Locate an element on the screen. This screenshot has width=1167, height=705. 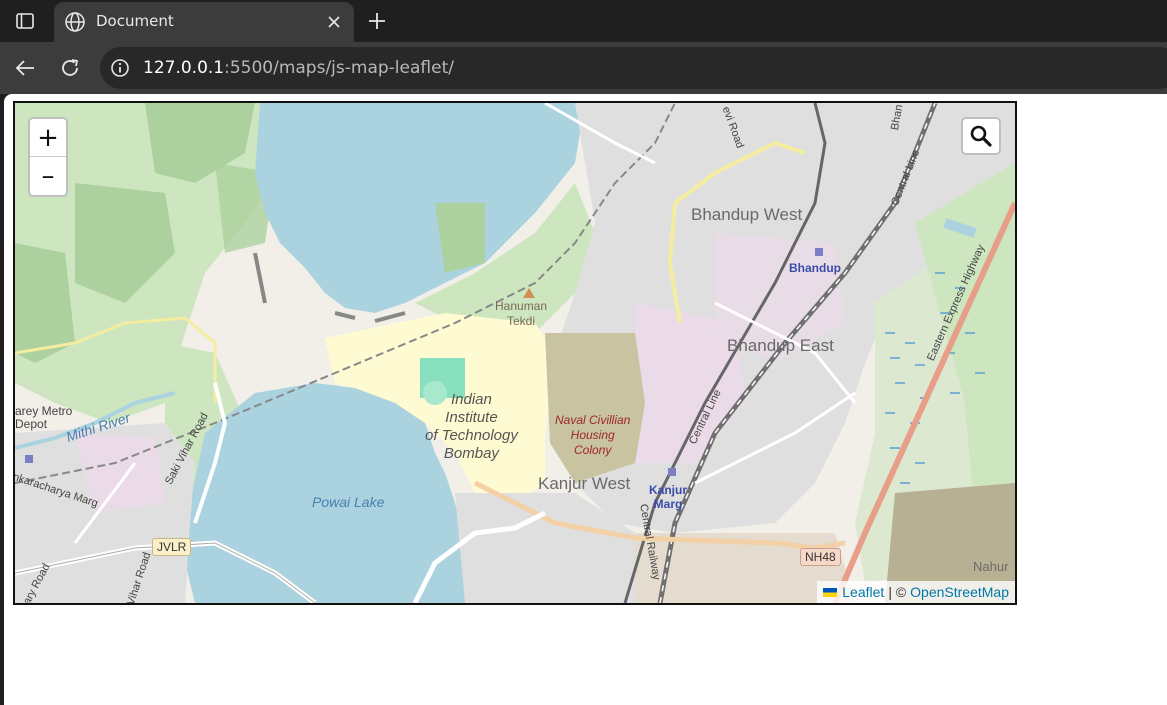
browser-tab-bar: Document is located at coordinates (583, 21).